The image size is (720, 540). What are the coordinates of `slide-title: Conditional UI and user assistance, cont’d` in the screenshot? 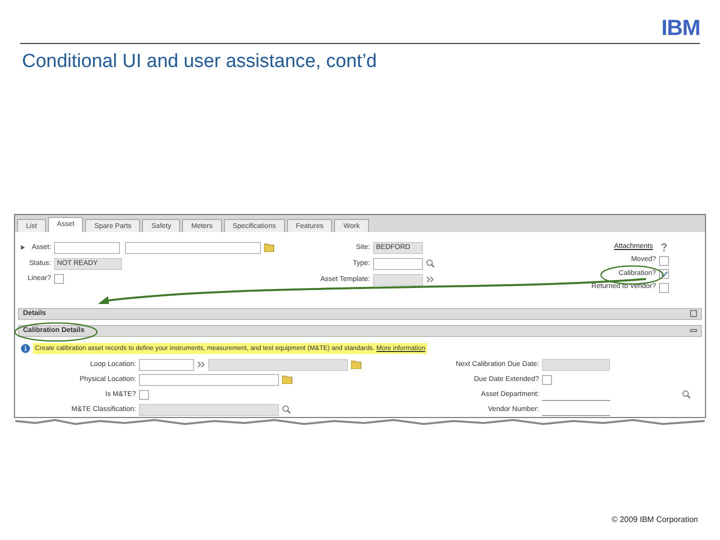 It's located at (200, 62).